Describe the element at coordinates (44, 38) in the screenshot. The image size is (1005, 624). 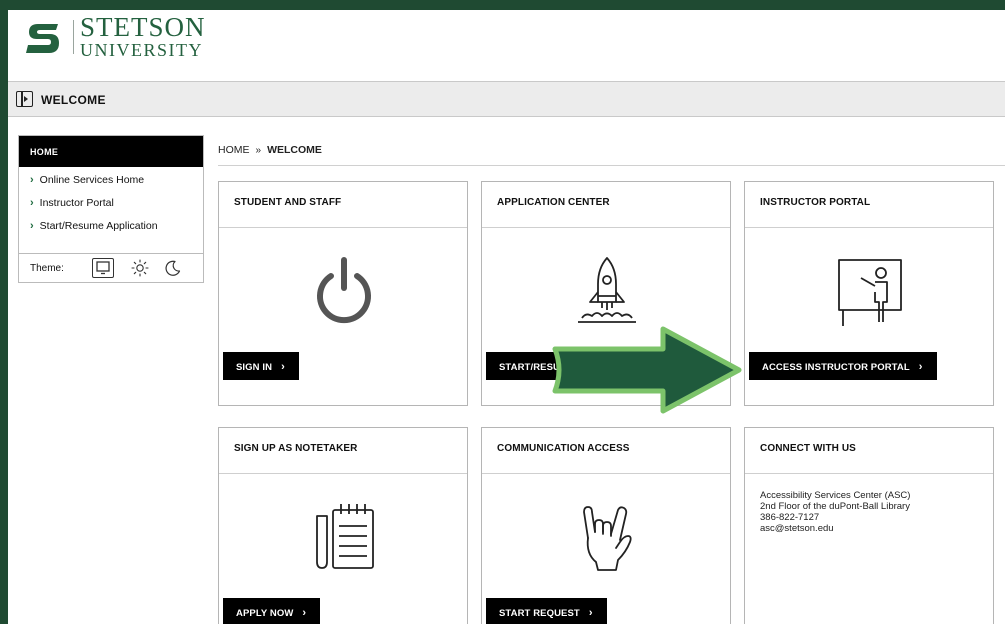
I see `stetson-s-logo` at that location.